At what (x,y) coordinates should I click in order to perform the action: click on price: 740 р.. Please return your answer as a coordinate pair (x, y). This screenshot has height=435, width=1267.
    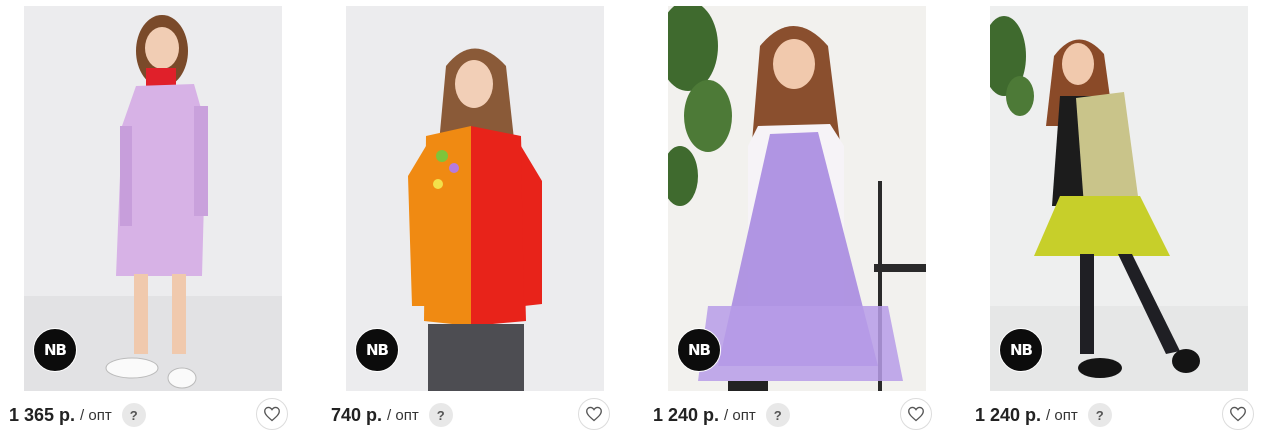
    Looking at the image, I should click on (357, 414).